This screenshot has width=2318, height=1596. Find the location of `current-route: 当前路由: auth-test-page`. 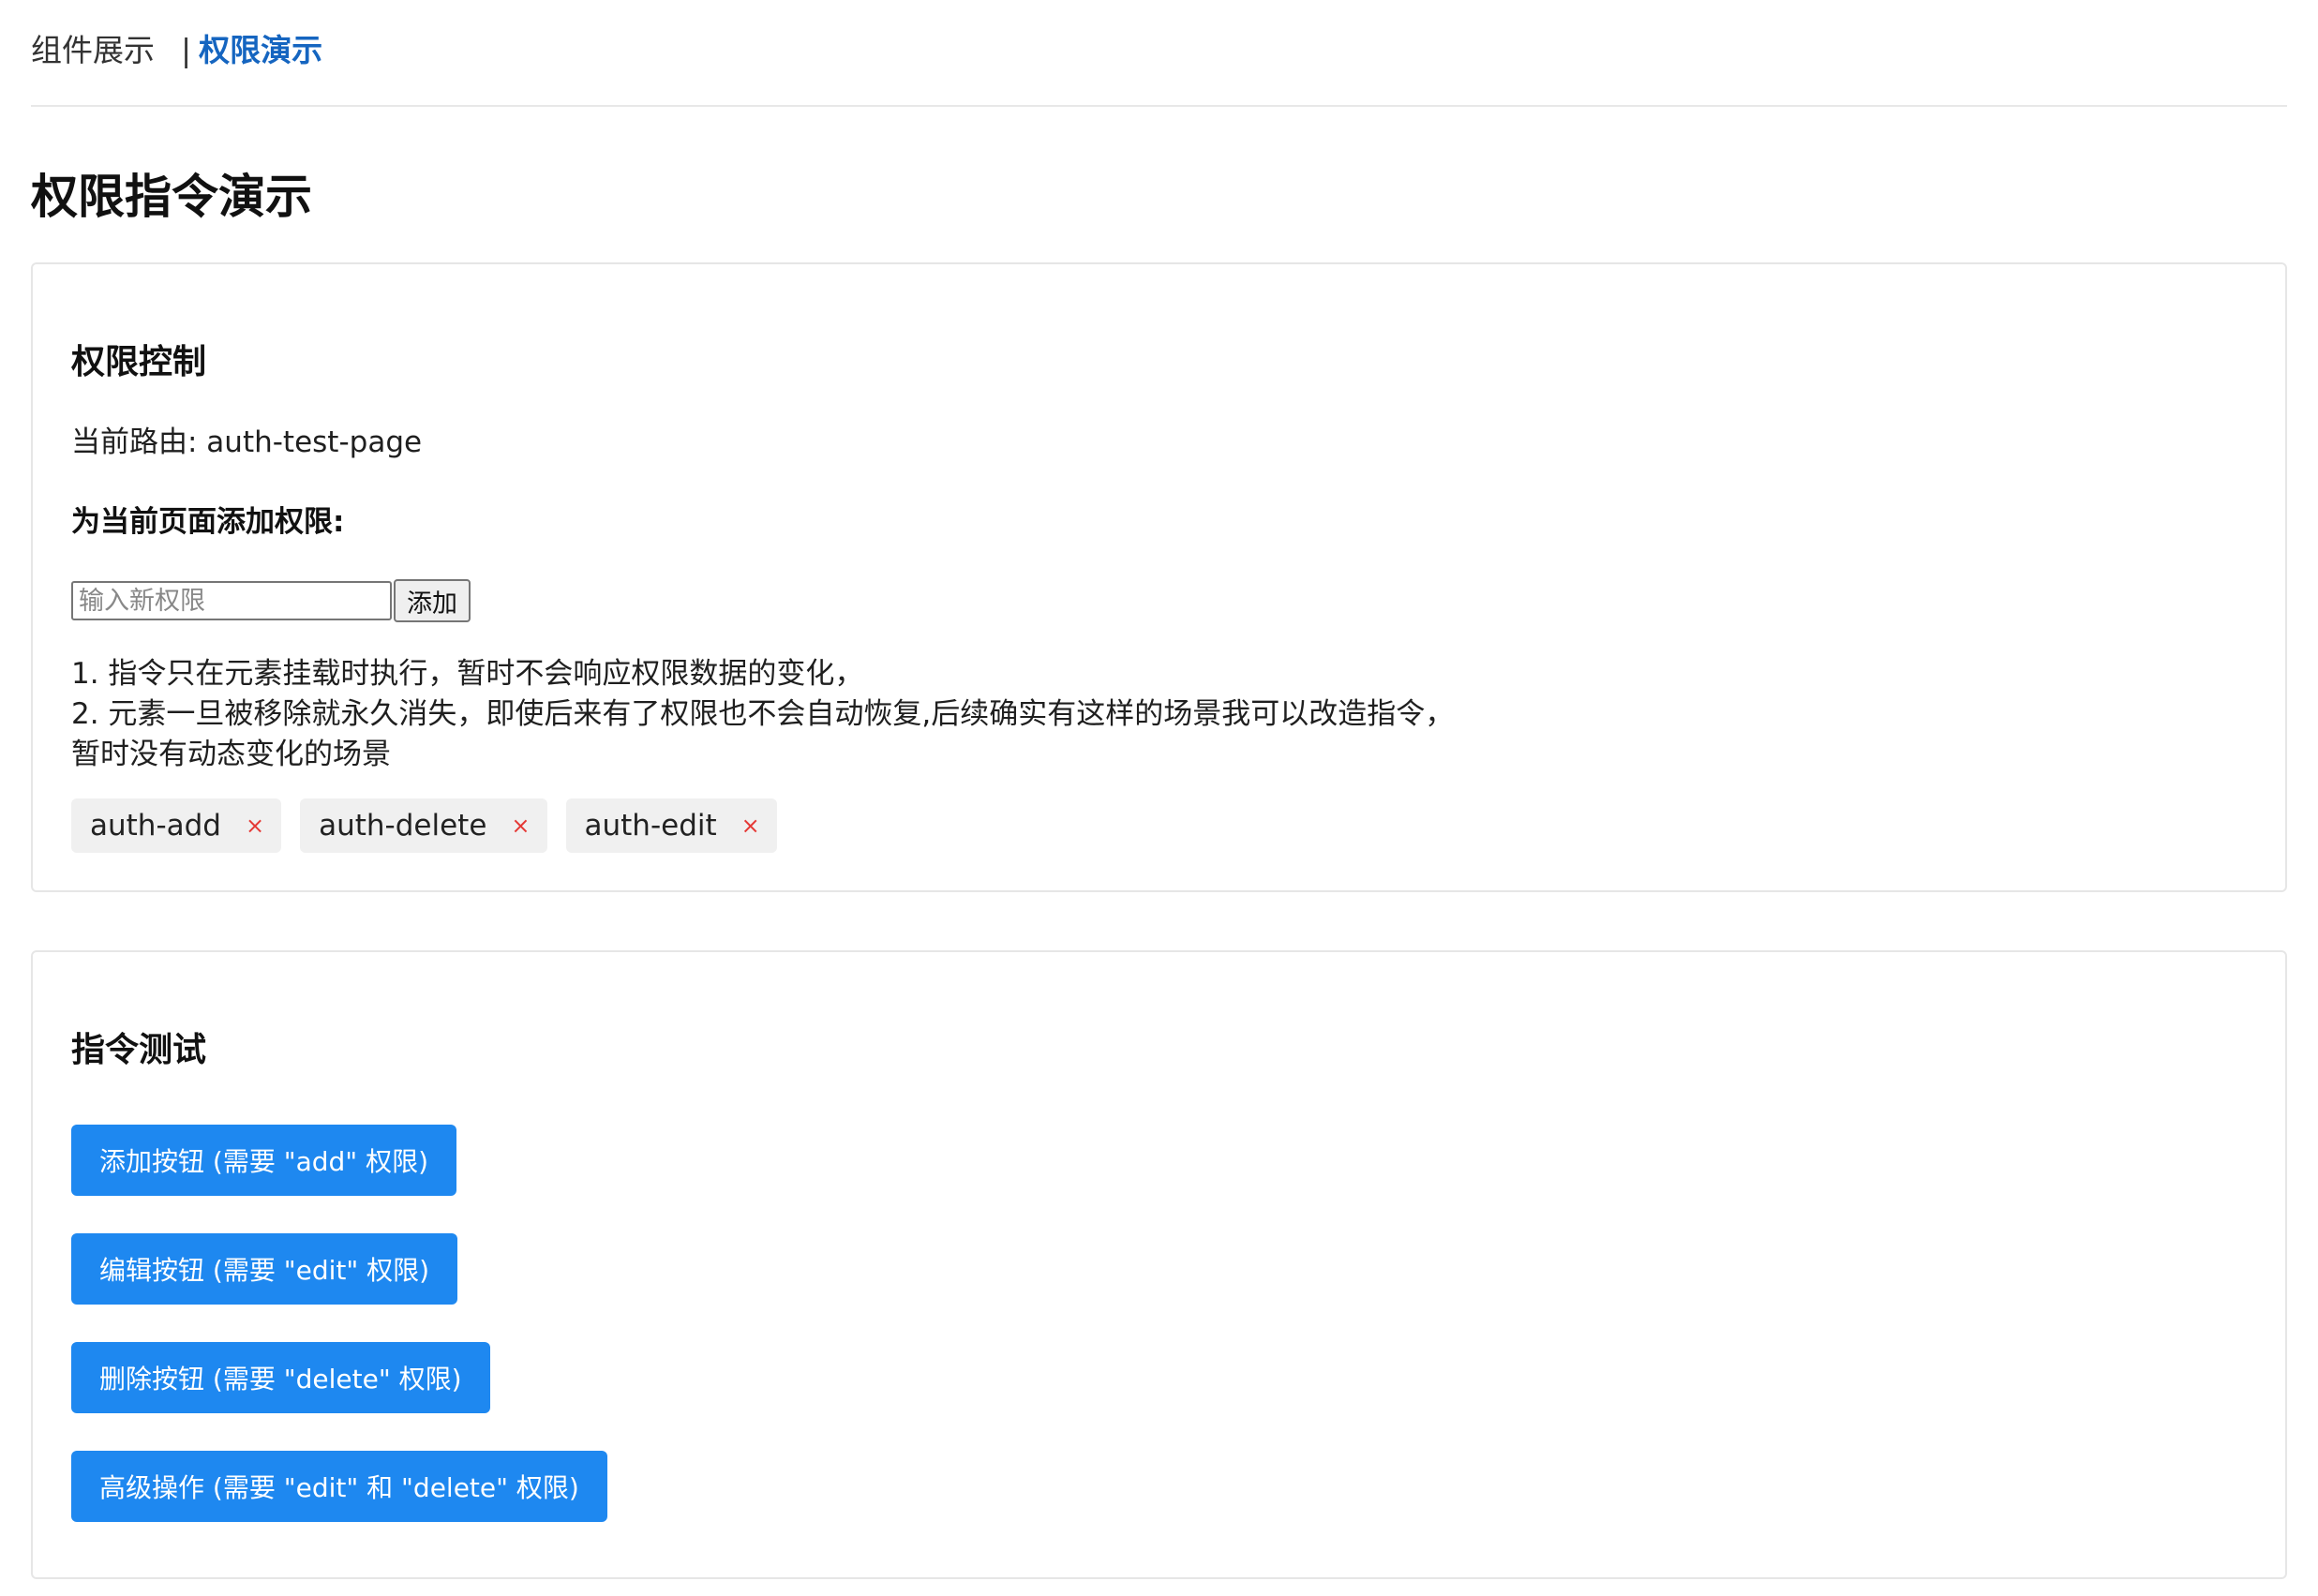

current-route: 当前路由: auth-test-page is located at coordinates (247, 442).